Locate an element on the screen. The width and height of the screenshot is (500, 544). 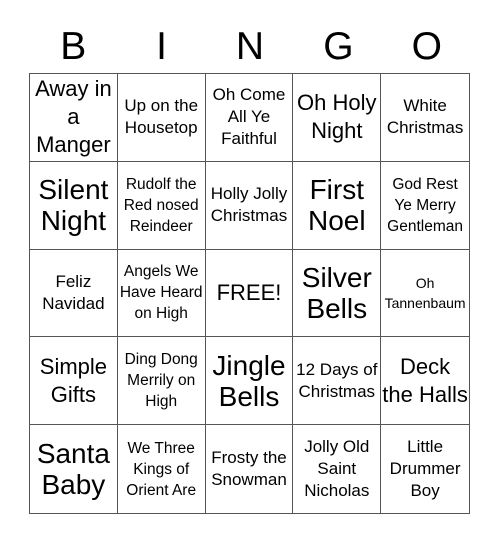
cell-label: White Christmas is located at coordinates (425, 117).